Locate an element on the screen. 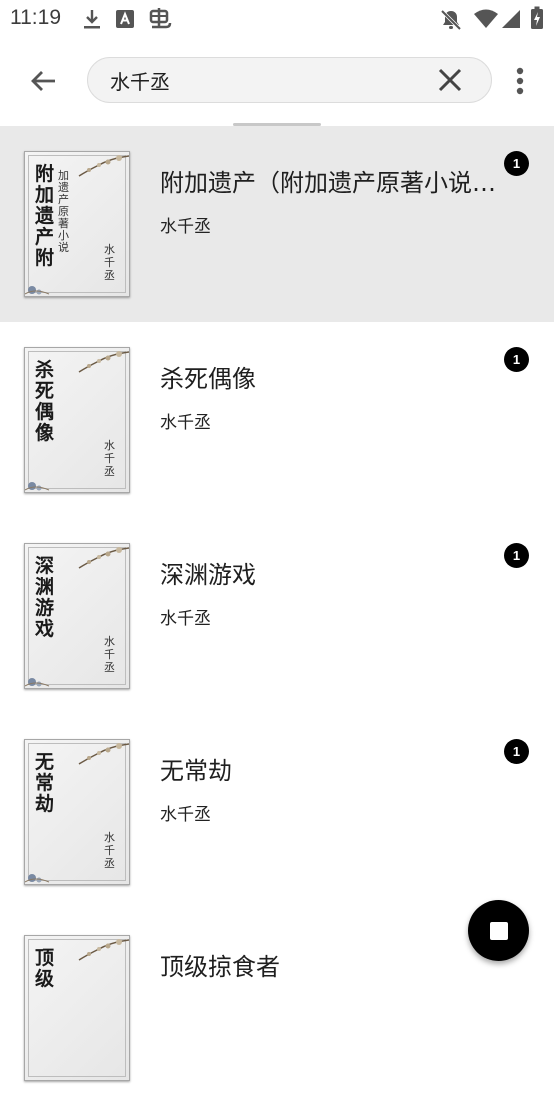 The image size is (554, 1106). status-time: 11:19 is located at coordinates (35, 17).